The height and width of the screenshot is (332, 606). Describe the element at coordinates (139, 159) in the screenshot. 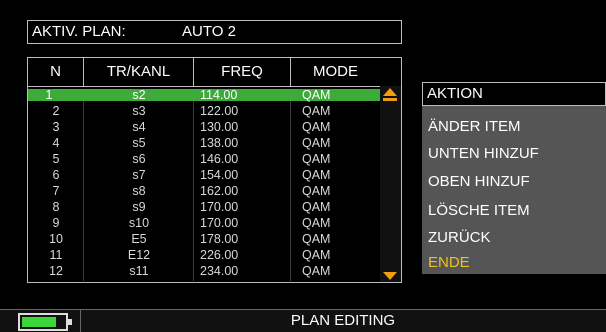

I see `row-channel: s6` at that location.